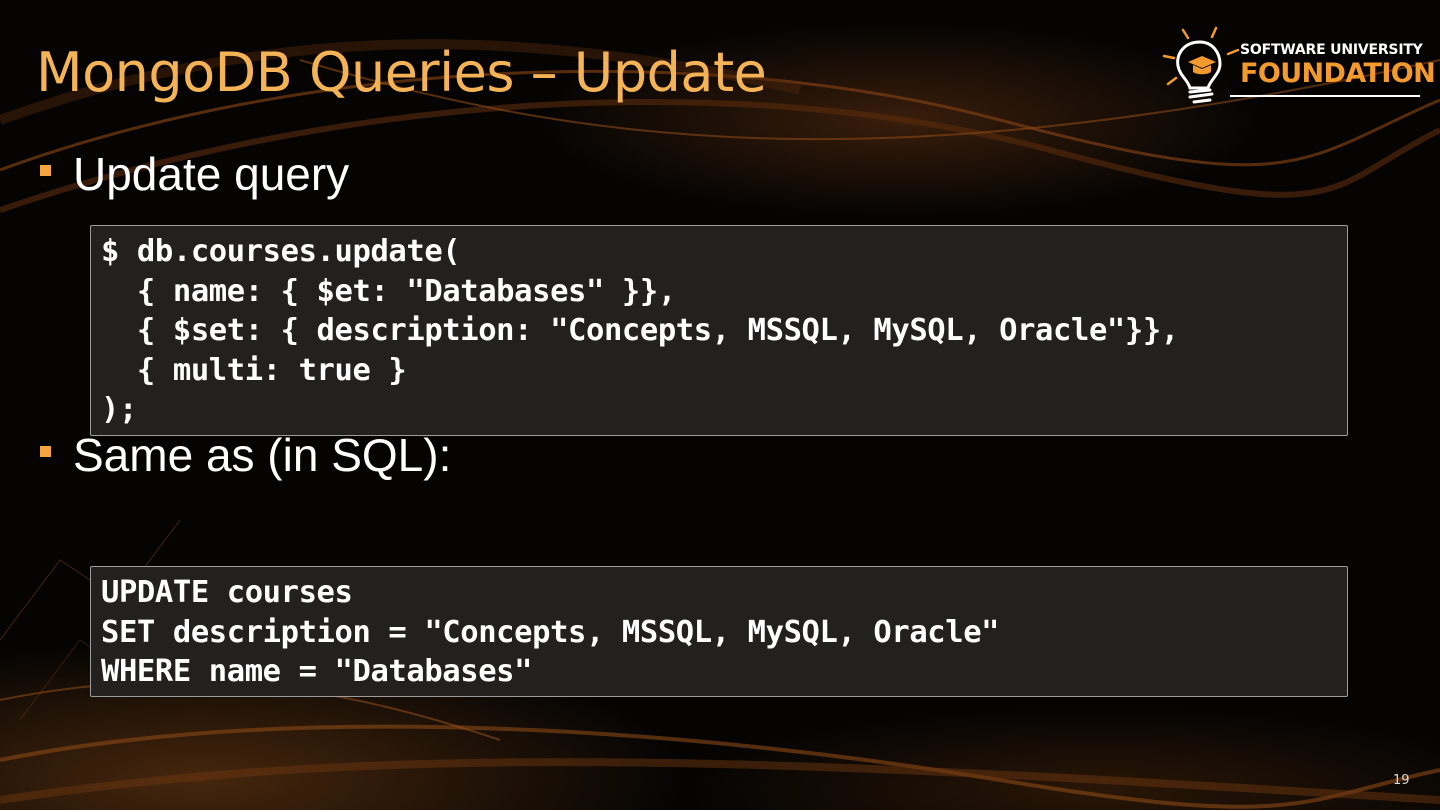  What do you see at coordinates (262, 455) in the screenshot?
I see `bullet-text: Same as (in SQL):` at bounding box center [262, 455].